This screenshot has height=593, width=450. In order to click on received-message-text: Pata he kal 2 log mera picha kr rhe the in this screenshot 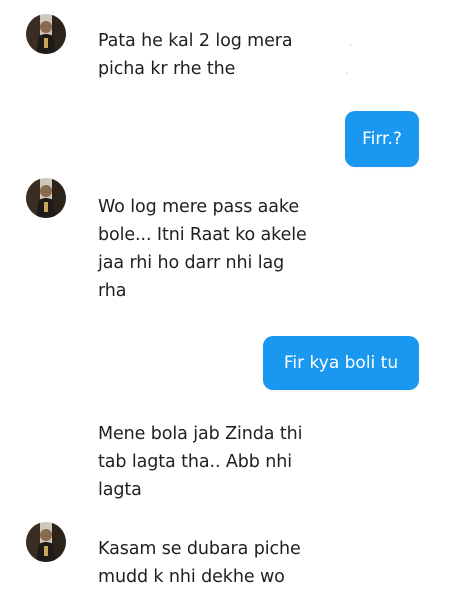, I will do `click(195, 55)`.